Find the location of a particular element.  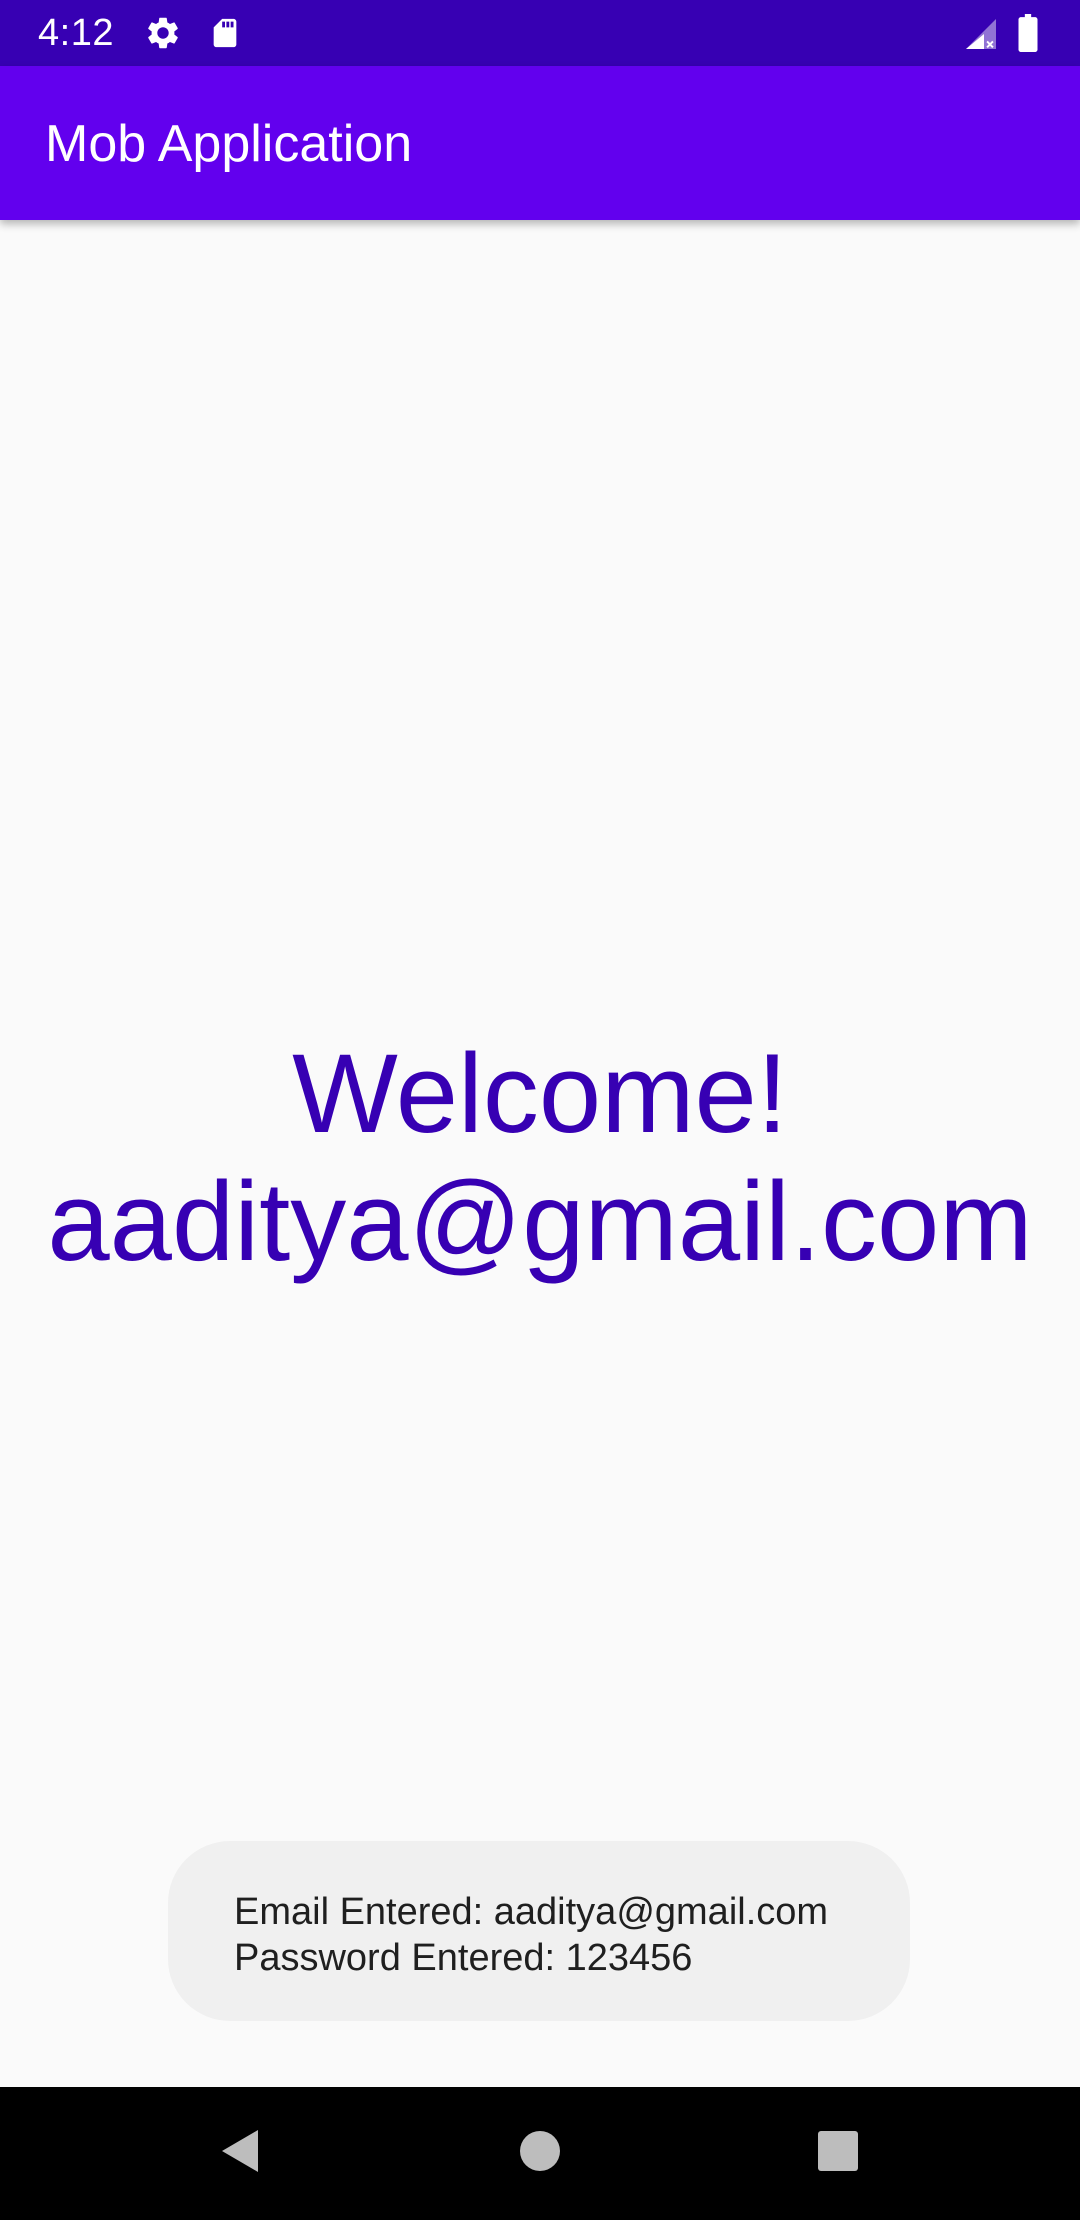

nav-recents-button is located at coordinates (838, 2153).